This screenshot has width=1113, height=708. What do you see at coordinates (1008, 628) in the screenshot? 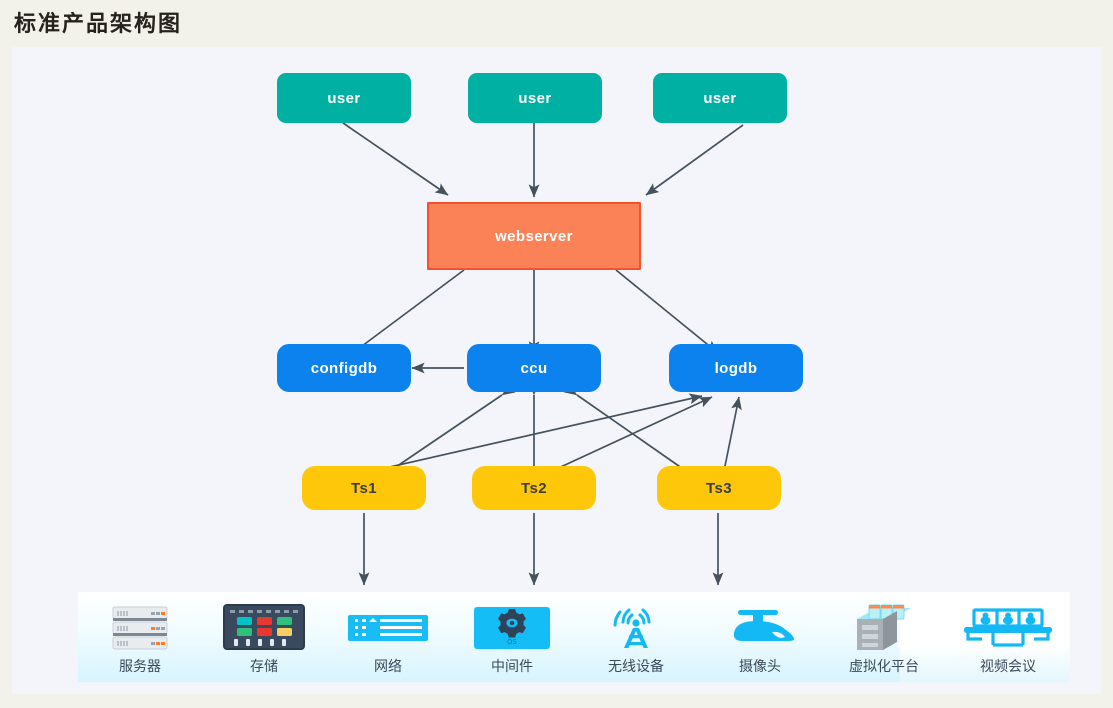
I see `video-conference-icon` at bounding box center [1008, 628].